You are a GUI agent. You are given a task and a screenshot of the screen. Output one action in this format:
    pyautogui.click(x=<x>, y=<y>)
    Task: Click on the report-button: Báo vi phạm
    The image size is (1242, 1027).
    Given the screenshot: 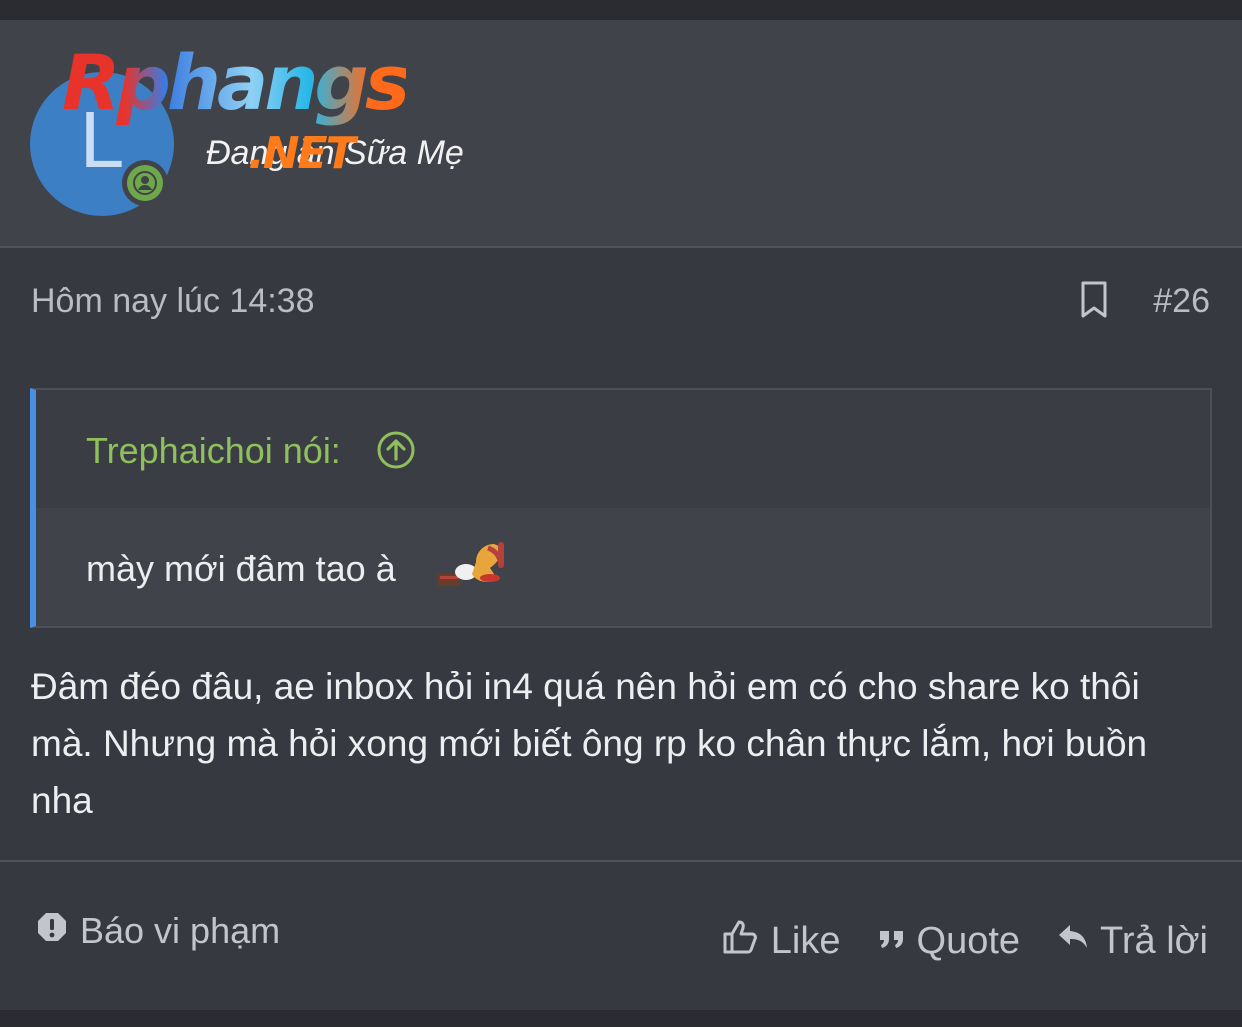 What is the action you would take?
    pyautogui.click(x=158, y=931)
    